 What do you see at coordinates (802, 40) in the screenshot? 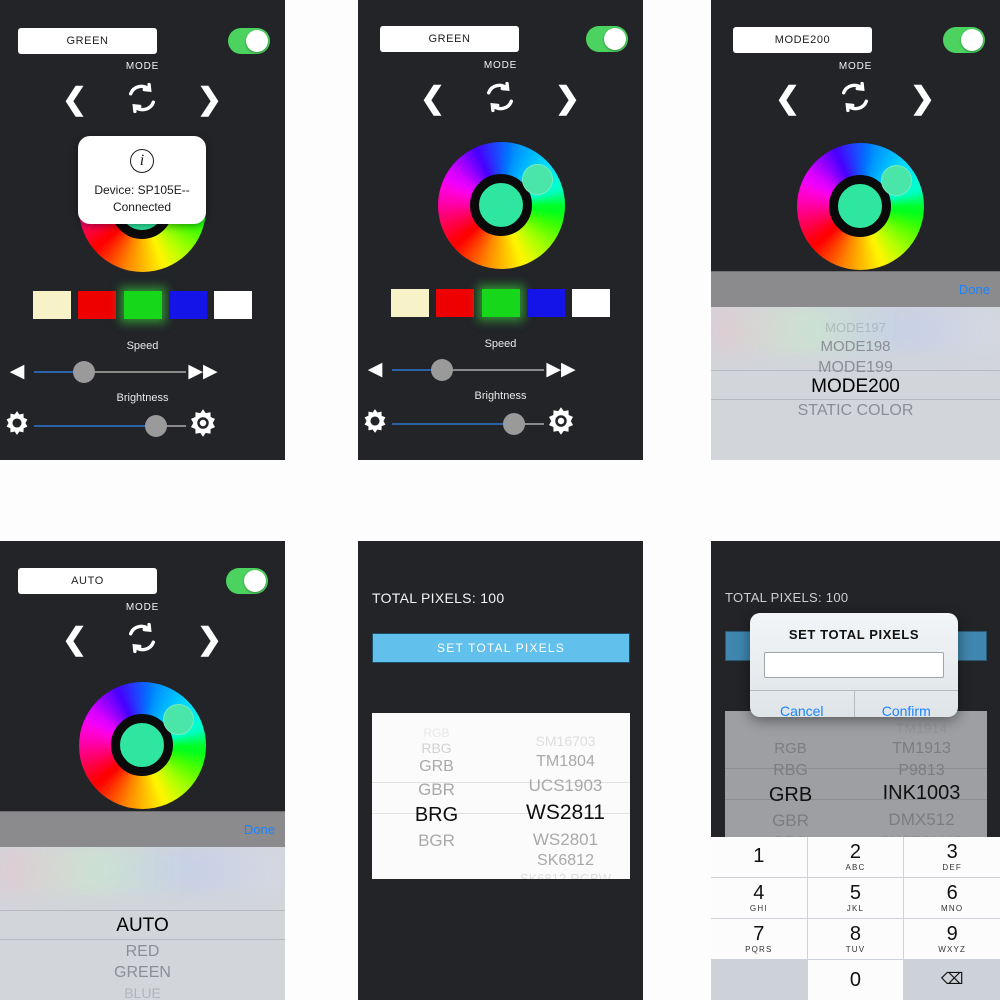
I see `mode-field: MODE200` at bounding box center [802, 40].